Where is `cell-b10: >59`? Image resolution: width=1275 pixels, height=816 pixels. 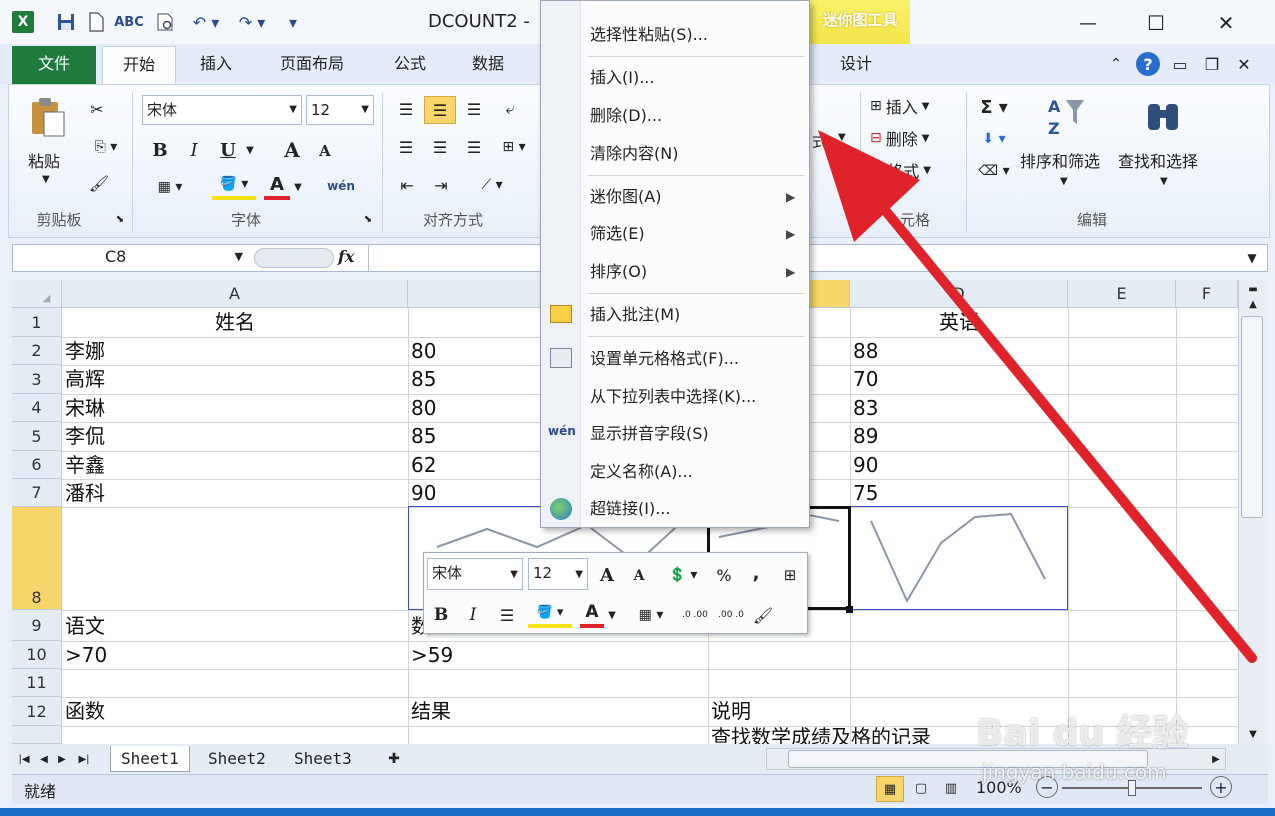 cell-b10: >59 is located at coordinates (430, 655).